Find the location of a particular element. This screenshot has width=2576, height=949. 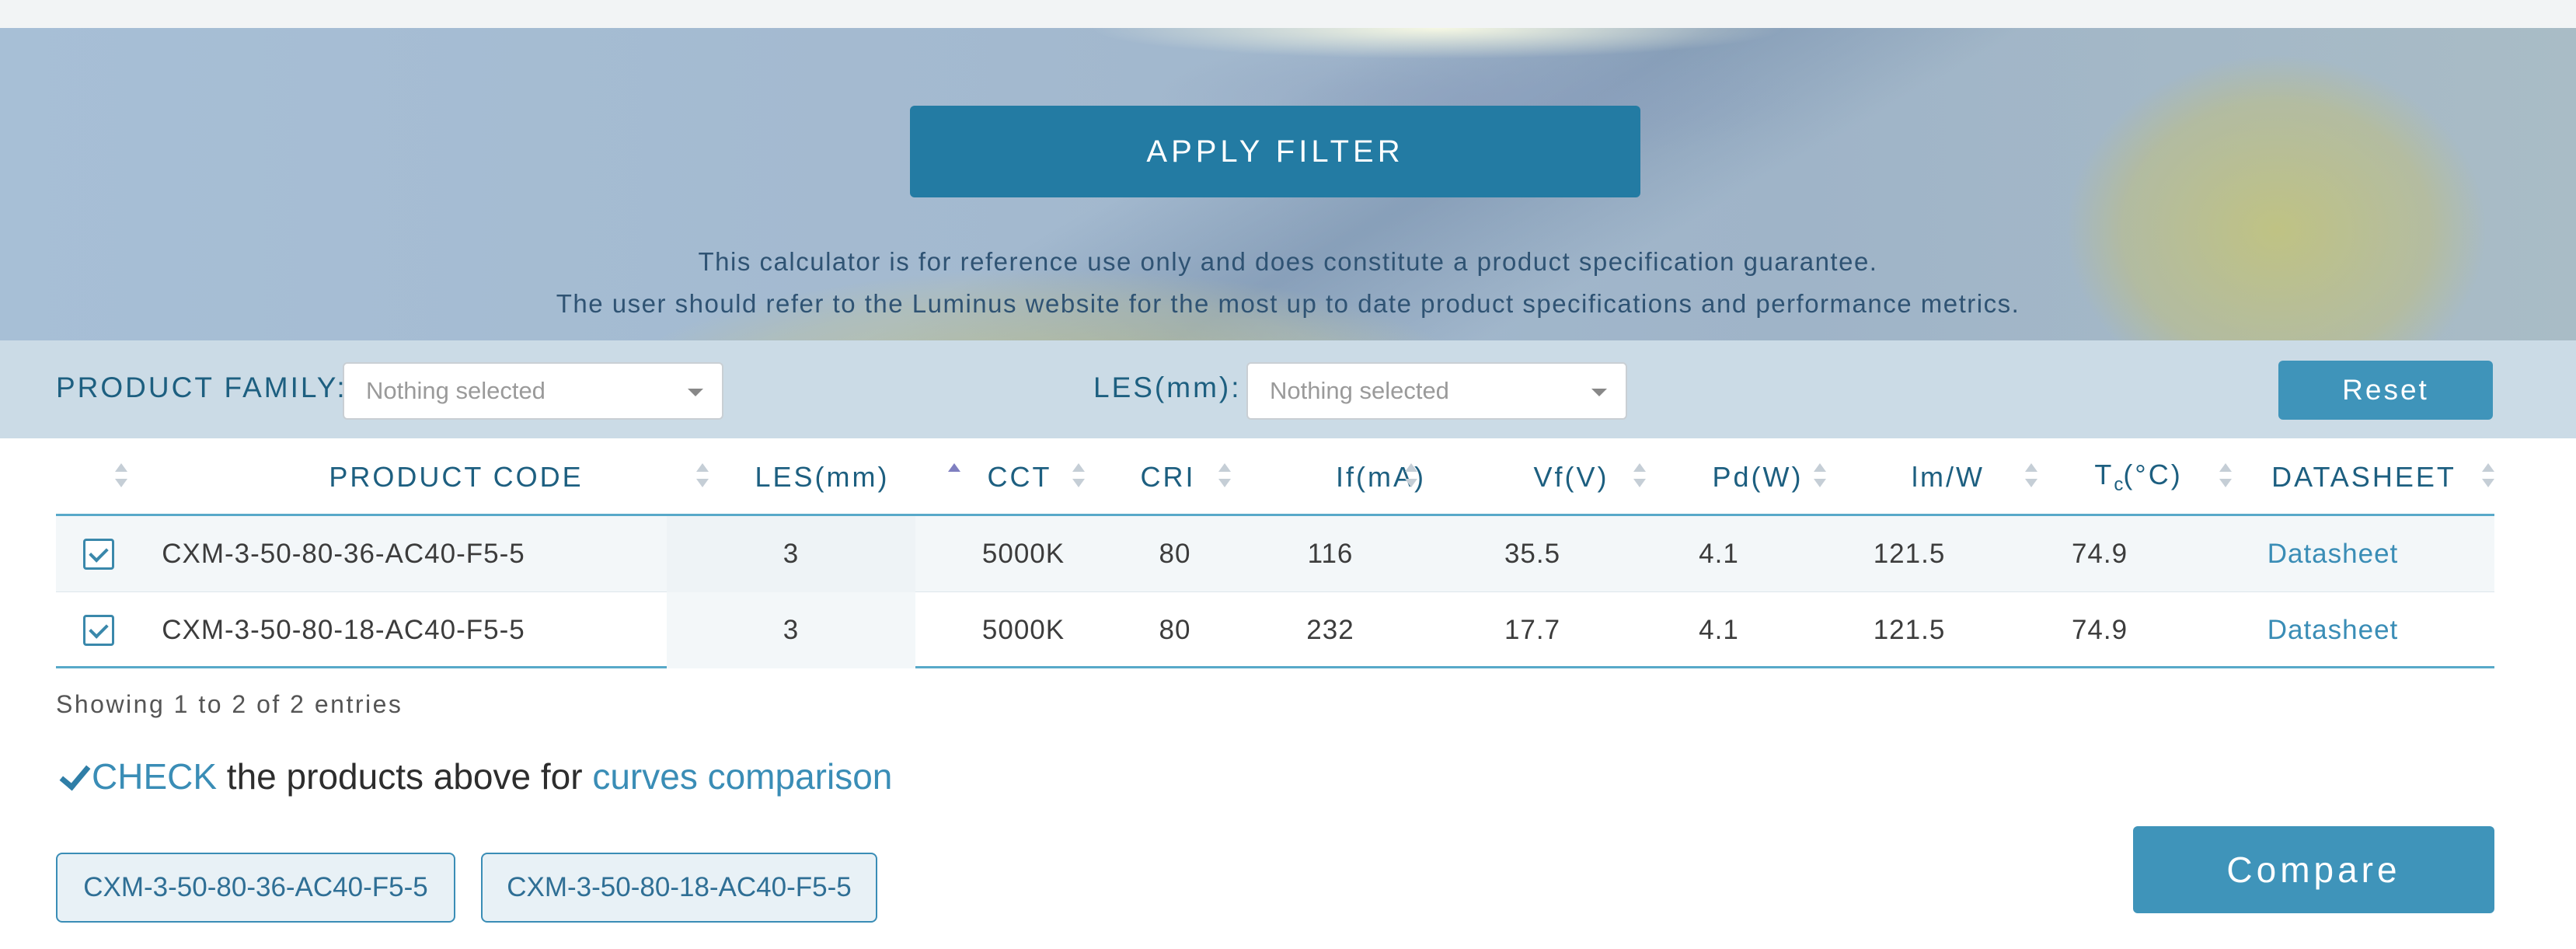

column-header-les: LES(mm) is located at coordinates (822, 477).